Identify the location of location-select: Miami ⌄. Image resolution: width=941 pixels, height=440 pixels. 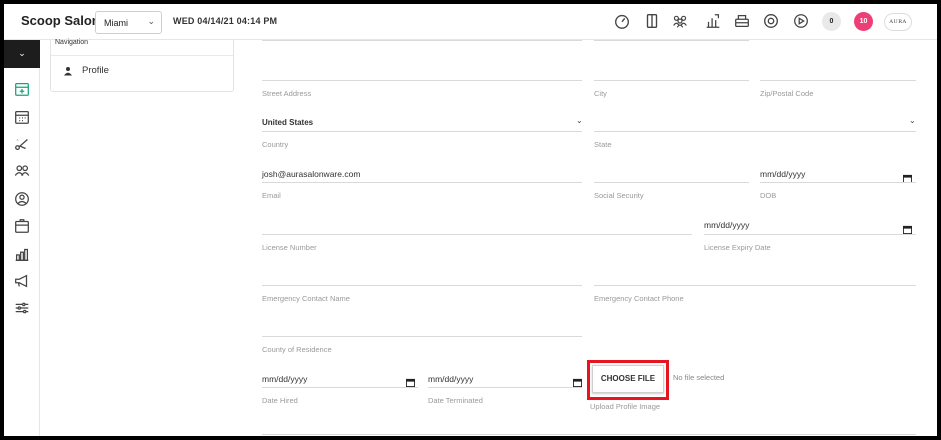
(128, 22).